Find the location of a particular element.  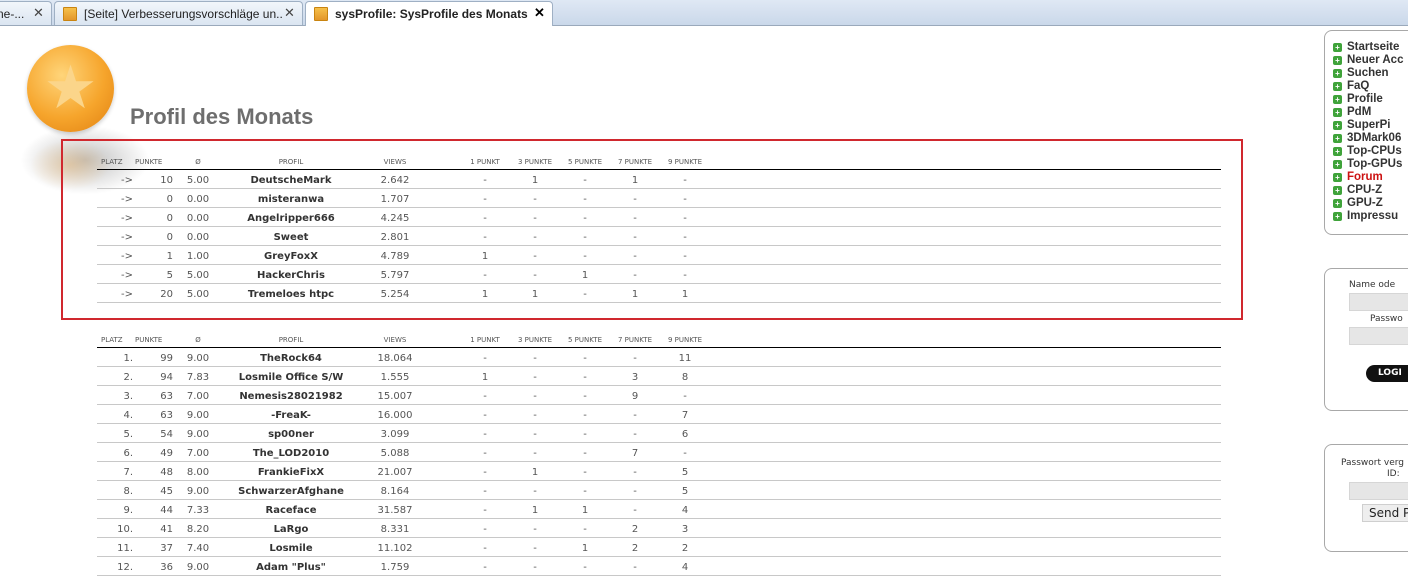

cell-views: 5.088 is located at coordinates (395, 453).